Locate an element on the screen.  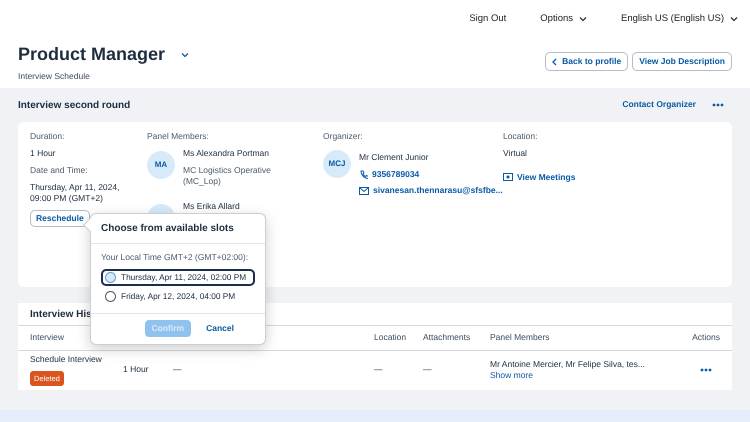
member-role: MC Logistics Operative (MC_Lop) is located at coordinates (227, 176).